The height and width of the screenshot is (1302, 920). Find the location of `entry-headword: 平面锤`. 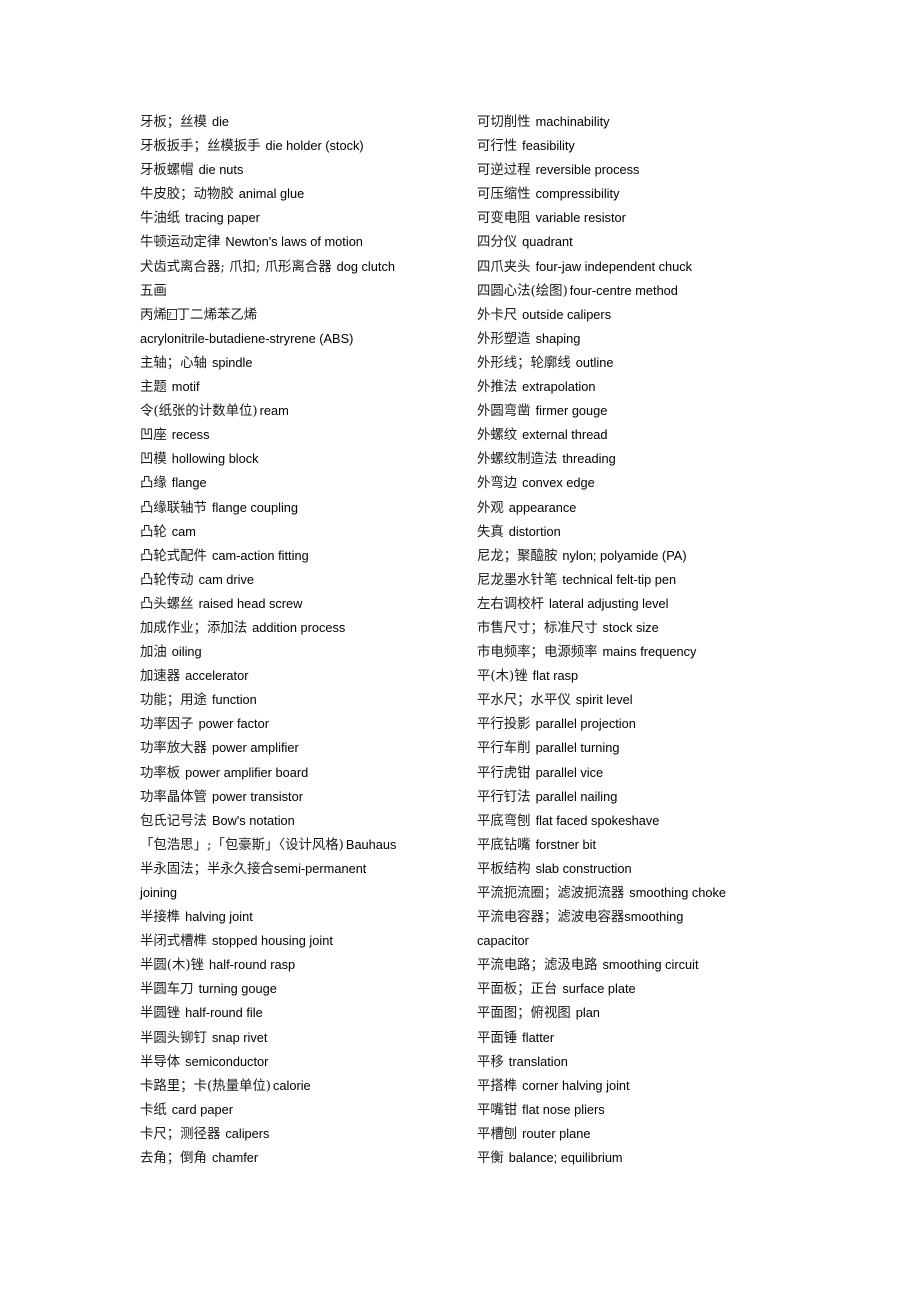

entry-headword: 平面锤 is located at coordinates (497, 1038).